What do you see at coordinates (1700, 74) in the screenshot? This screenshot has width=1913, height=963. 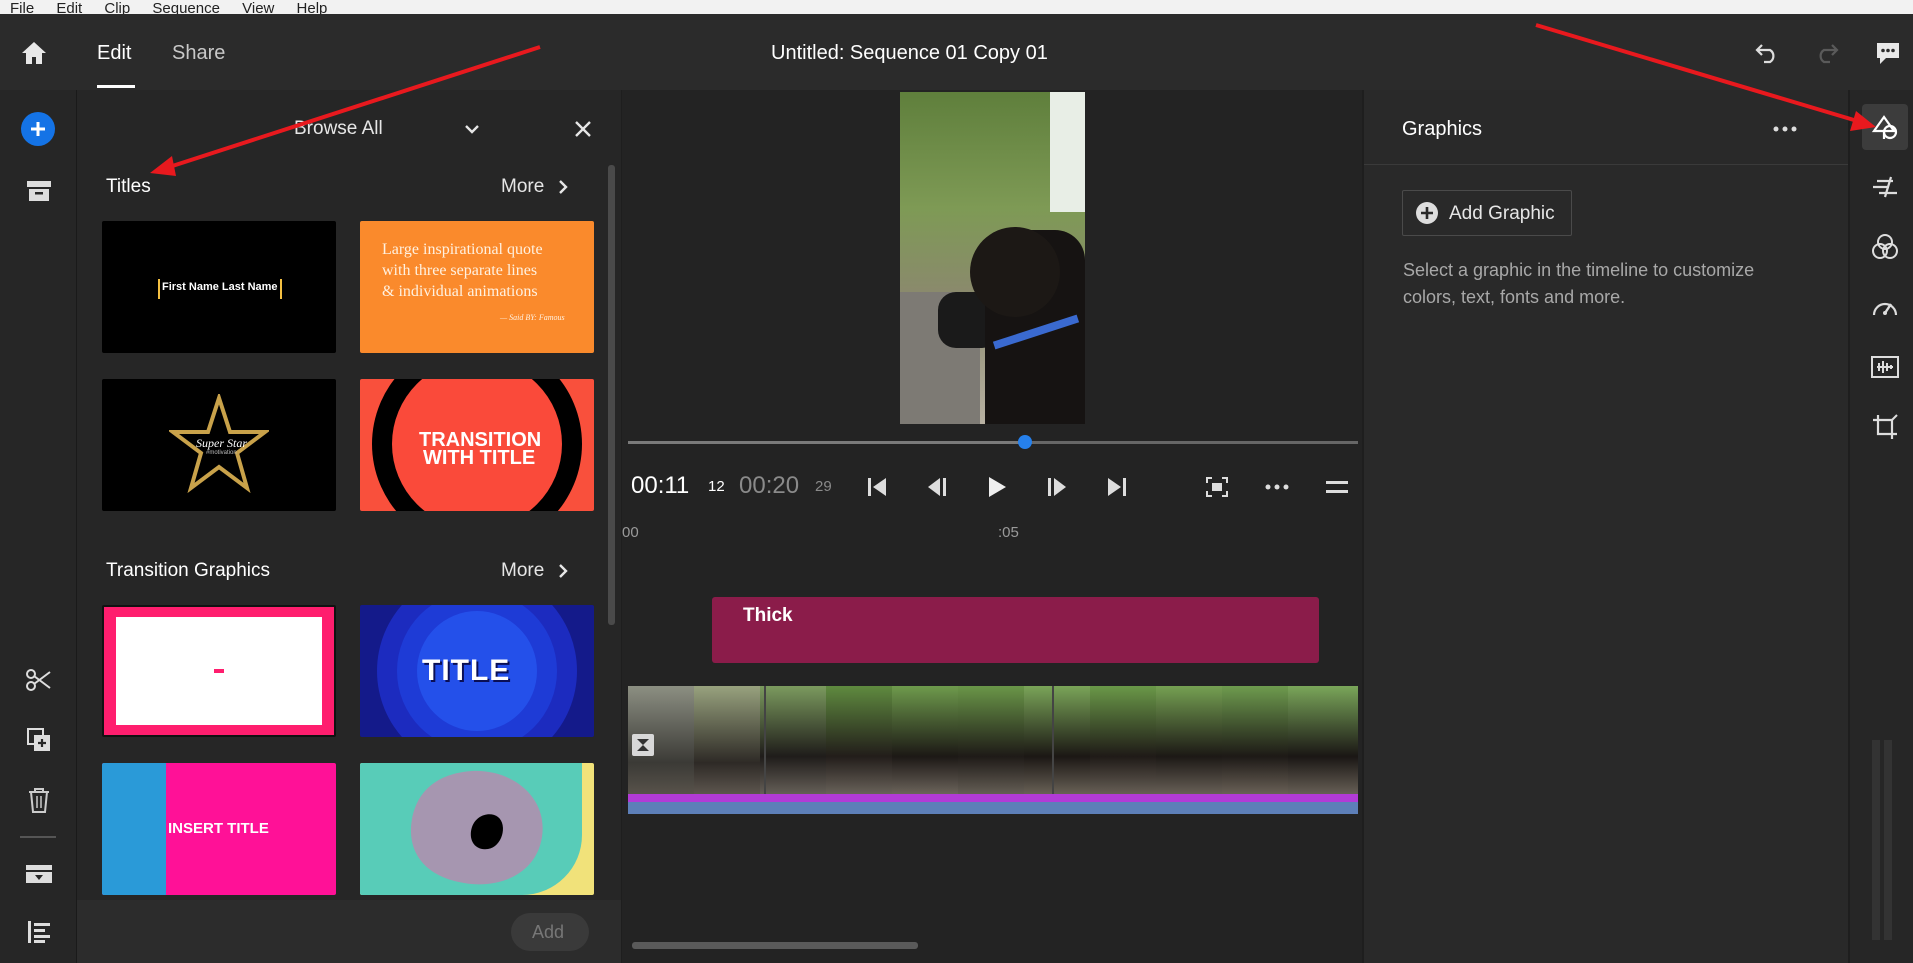 I see `arrow-to-graphics-icon` at bounding box center [1700, 74].